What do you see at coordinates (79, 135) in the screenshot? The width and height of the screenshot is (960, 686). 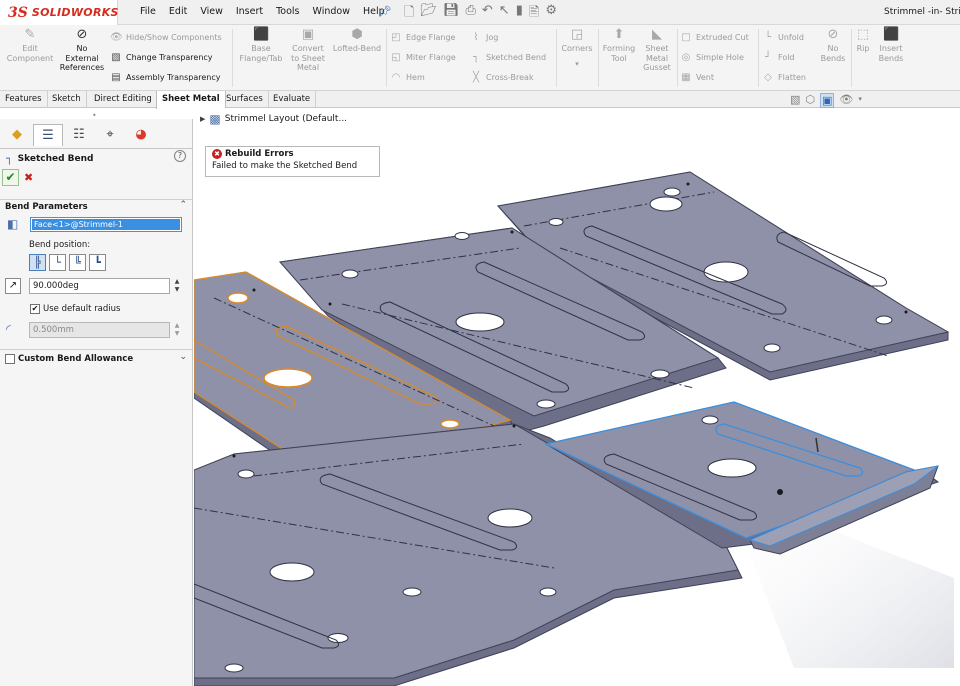 I see `configuration-manager-tab-icon: ☷` at bounding box center [79, 135].